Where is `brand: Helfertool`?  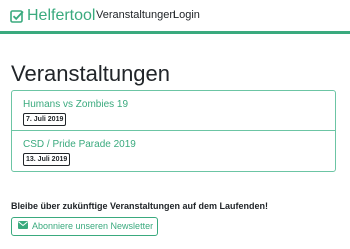
brand: Helfertool is located at coordinates (52, 16).